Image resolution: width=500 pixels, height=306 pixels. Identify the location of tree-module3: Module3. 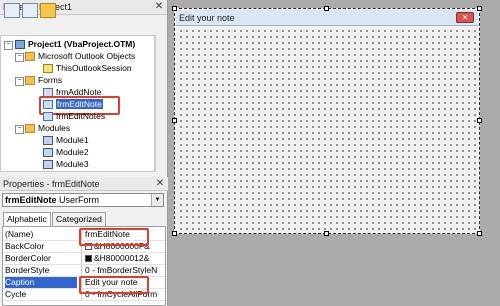
(66, 164).